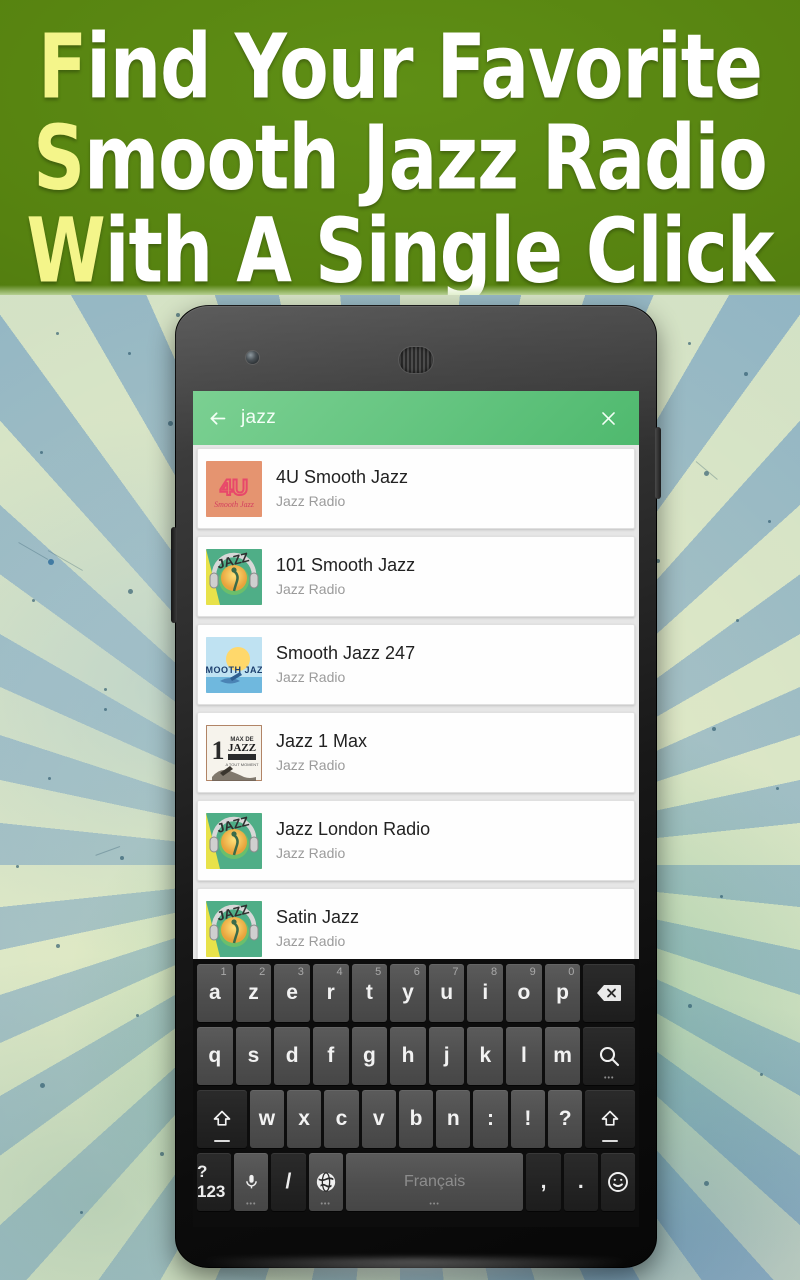 The image size is (800, 1280). I want to click on key-label: ?123, so click(211, 1181).